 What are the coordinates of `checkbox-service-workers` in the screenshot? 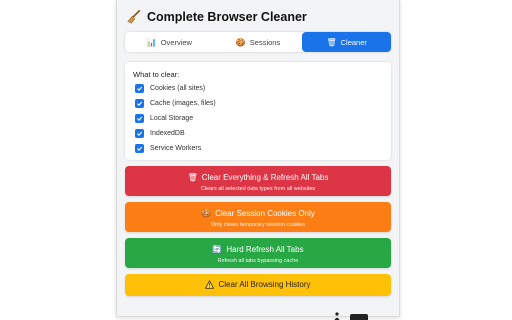 It's located at (139, 148).